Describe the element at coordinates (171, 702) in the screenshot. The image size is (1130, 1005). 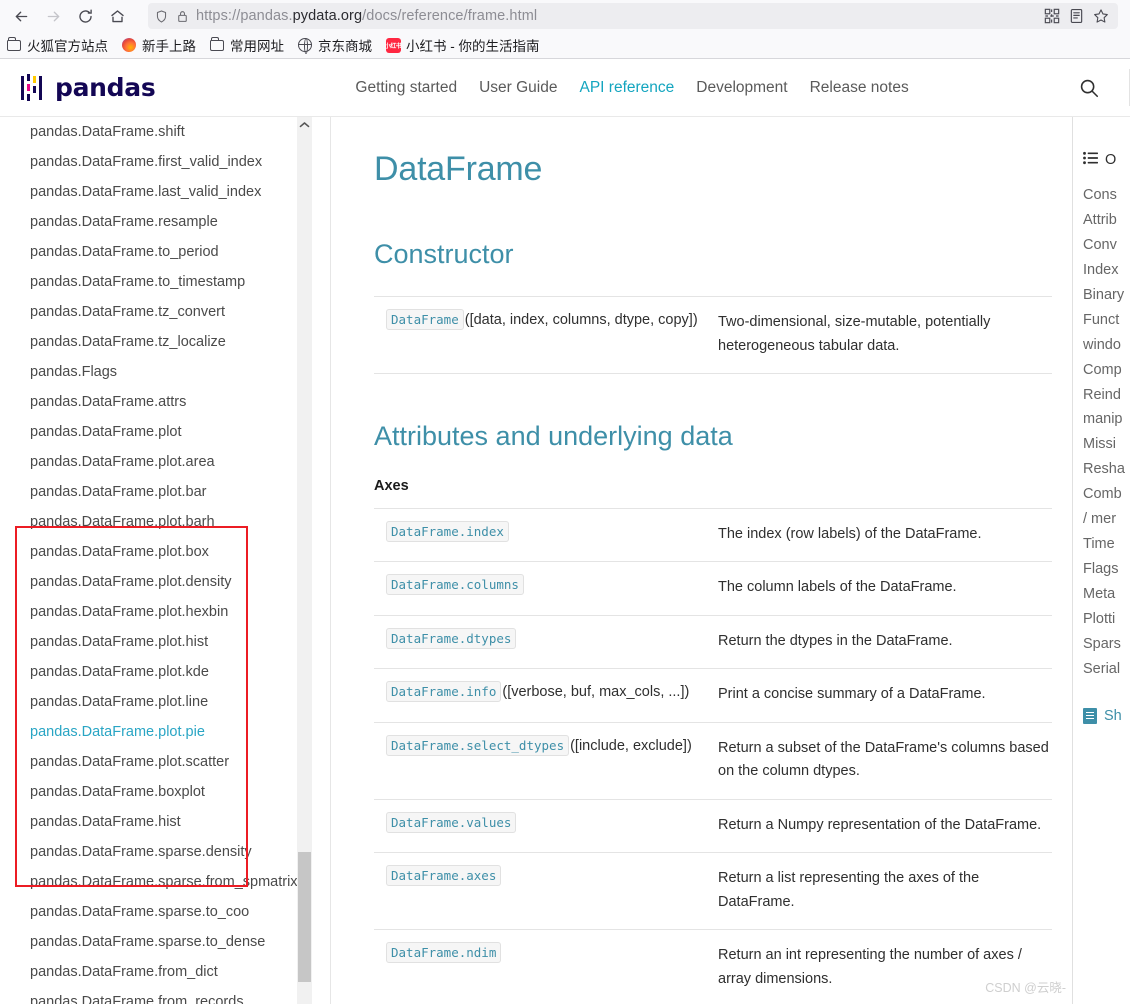
I see `sidebar-item-plot-line: pandas.DataFrame.plot.line` at that location.